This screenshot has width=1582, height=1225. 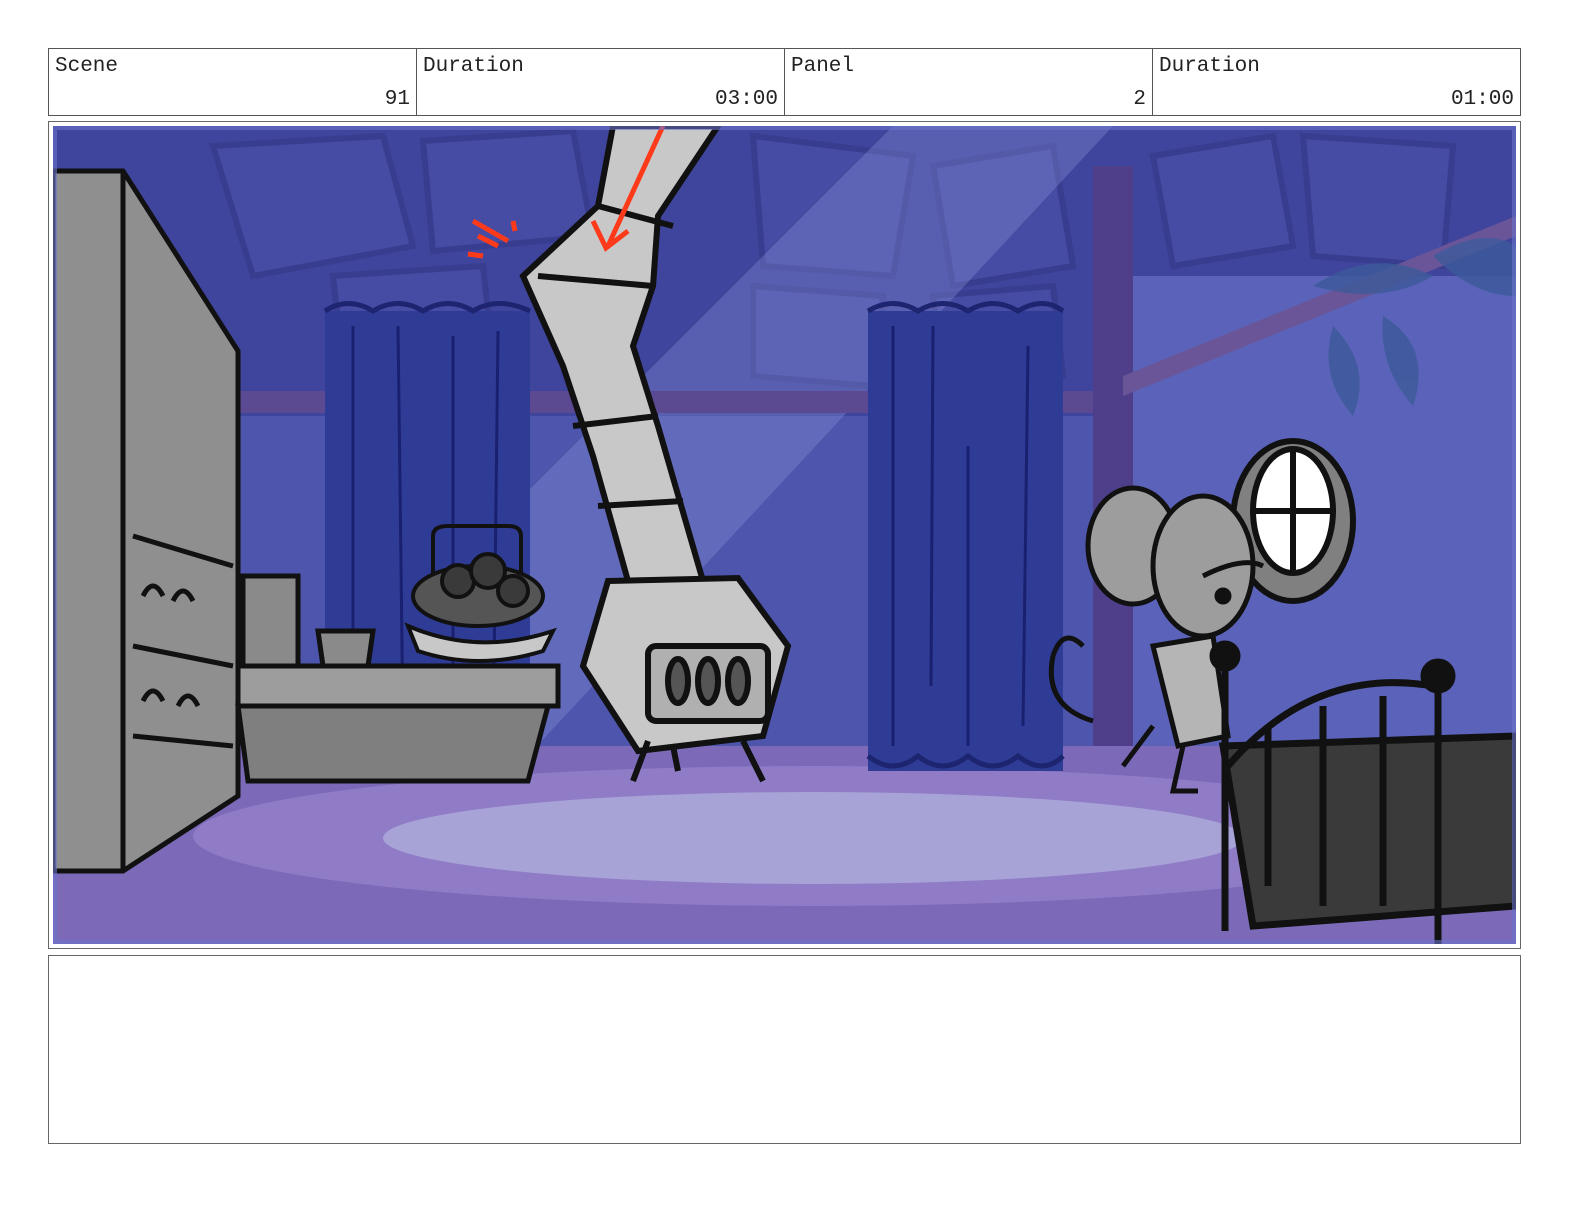 I want to click on panel-cell: Panel 2, so click(x=969, y=82).